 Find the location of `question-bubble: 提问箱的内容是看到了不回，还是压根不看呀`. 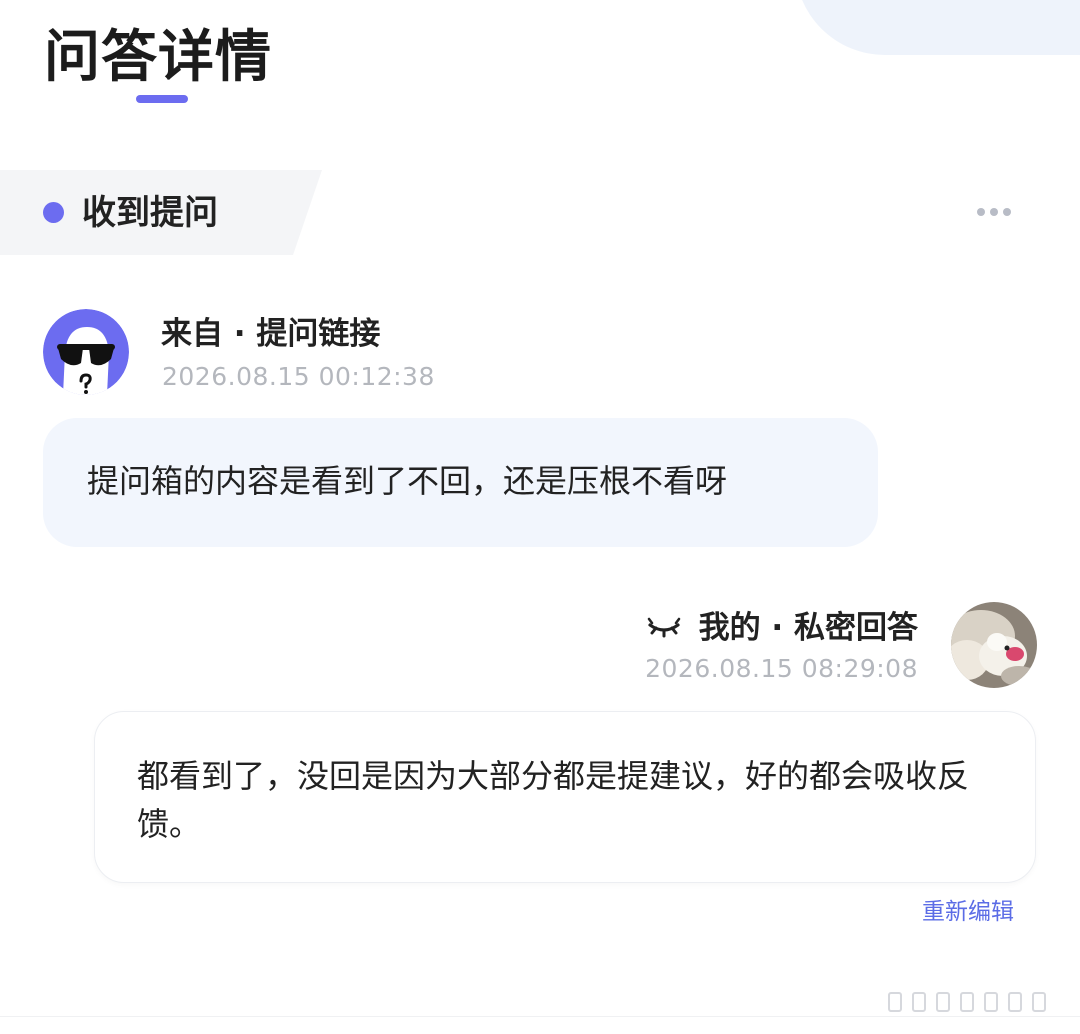

question-bubble: 提问箱的内容是看到了不回，还是压根不看呀 is located at coordinates (460, 482).